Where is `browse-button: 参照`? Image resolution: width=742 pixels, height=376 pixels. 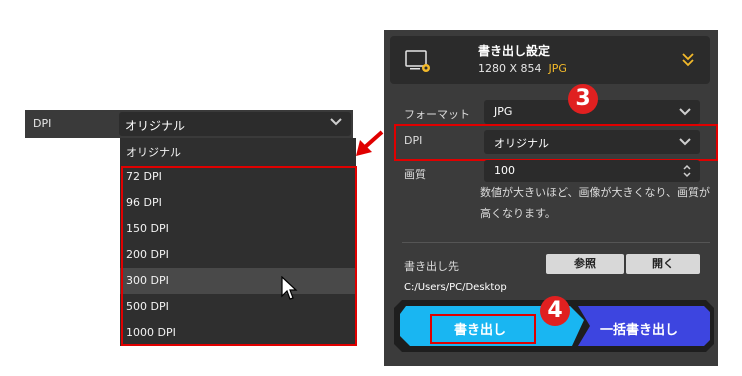 browse-button: 参照 is located at coordinates (585, 264).